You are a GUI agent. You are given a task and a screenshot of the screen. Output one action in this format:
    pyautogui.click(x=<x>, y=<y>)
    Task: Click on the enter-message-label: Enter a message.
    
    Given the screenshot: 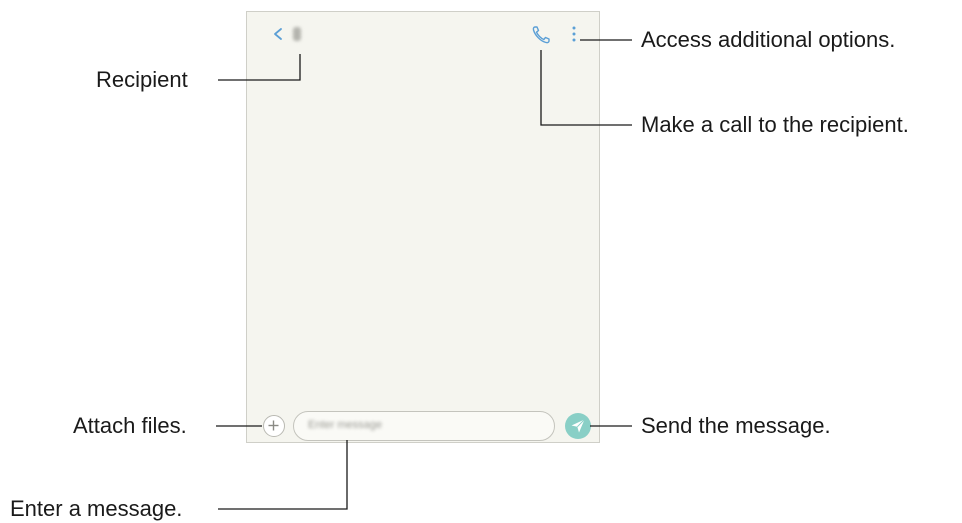 What is the action you would take?
    pyautogui.click(x=96, y=508)
    